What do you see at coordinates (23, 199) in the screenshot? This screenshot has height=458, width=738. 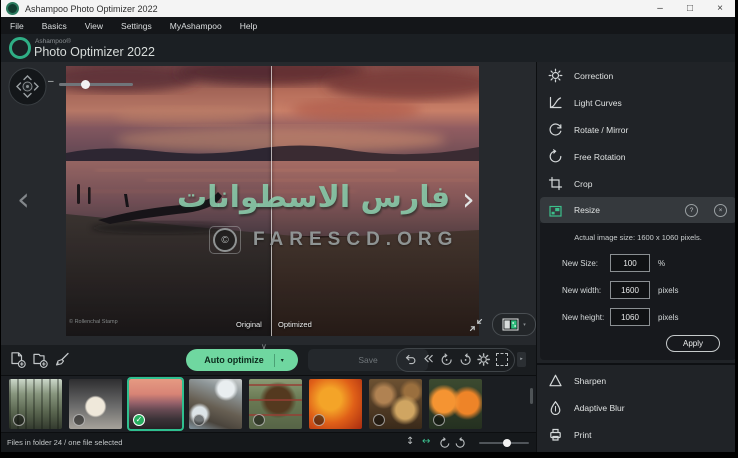 I see `previous-image-button: ‹` at bounding box center [23, 199].